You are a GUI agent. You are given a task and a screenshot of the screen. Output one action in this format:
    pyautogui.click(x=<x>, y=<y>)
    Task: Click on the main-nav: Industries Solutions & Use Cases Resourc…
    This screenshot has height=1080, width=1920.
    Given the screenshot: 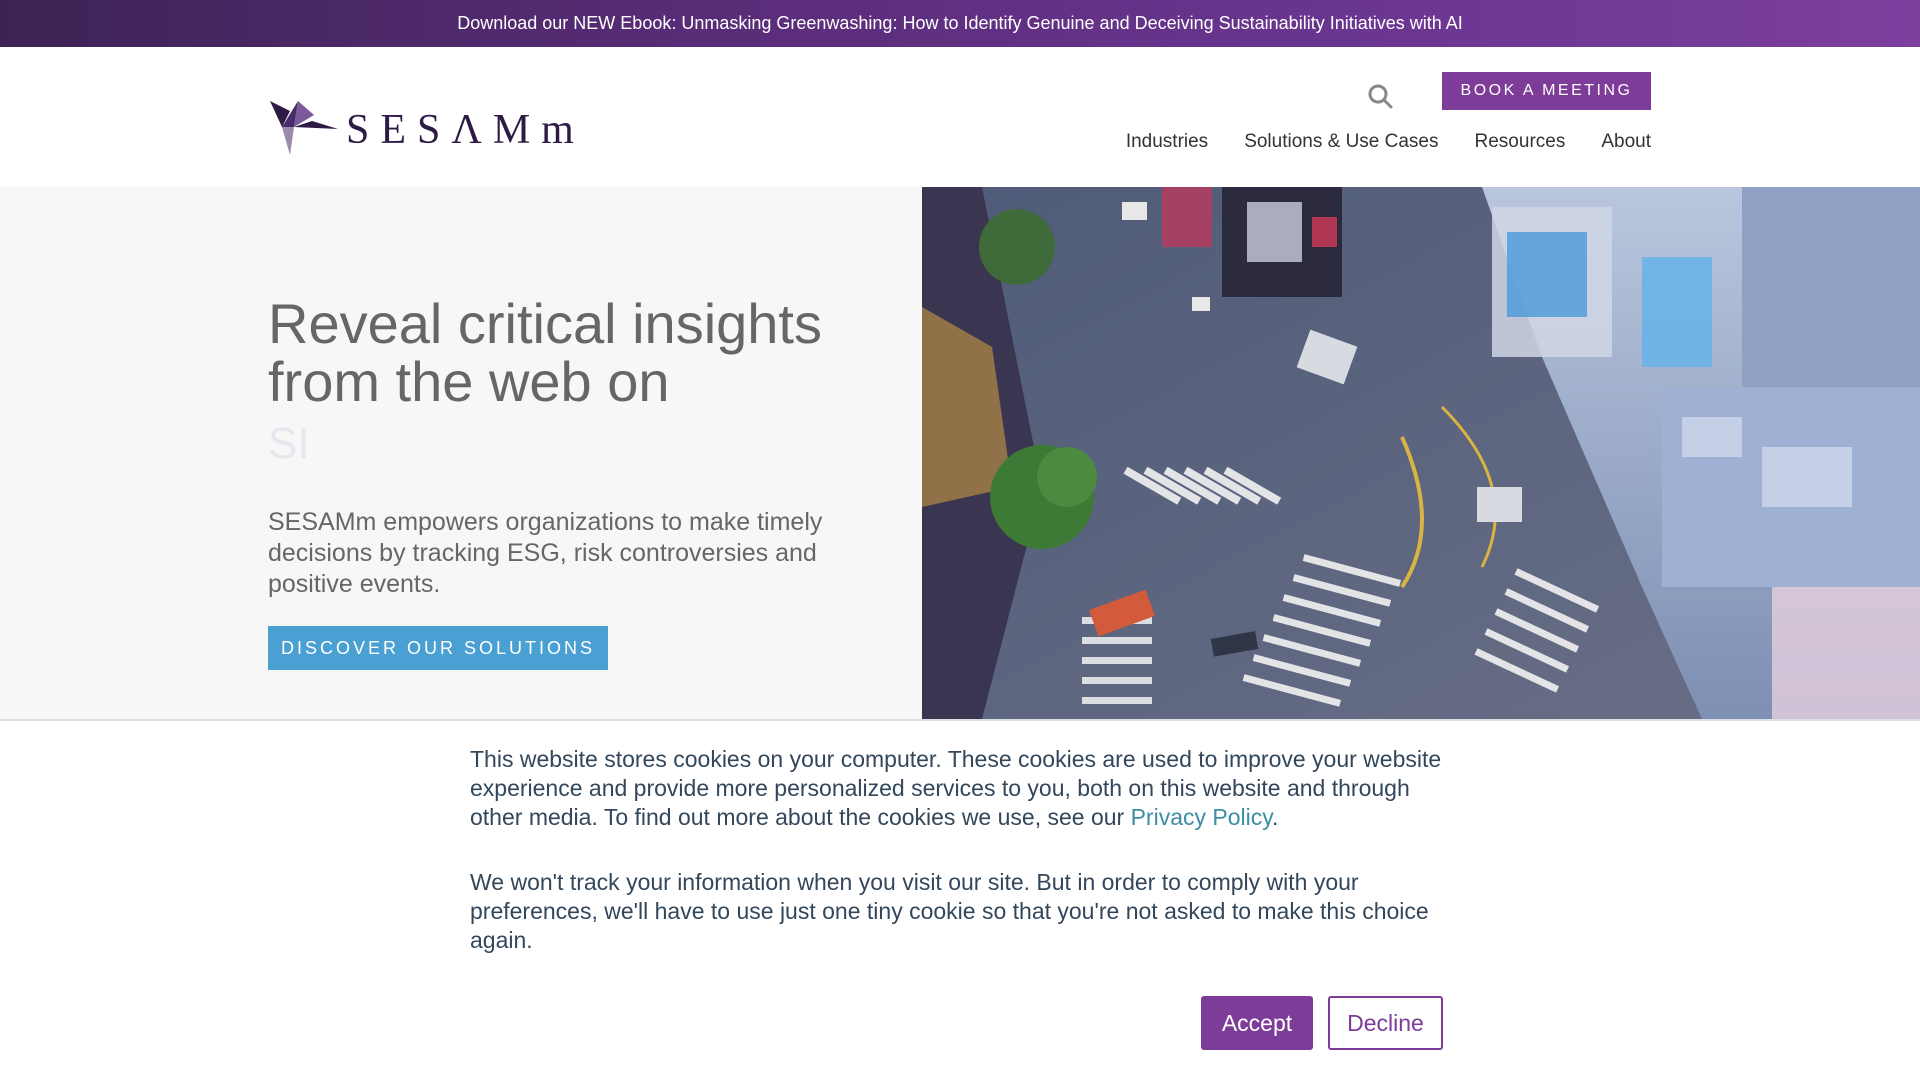 What is the action you would take?
    pyautogui.click(x=1388, y=142)
    